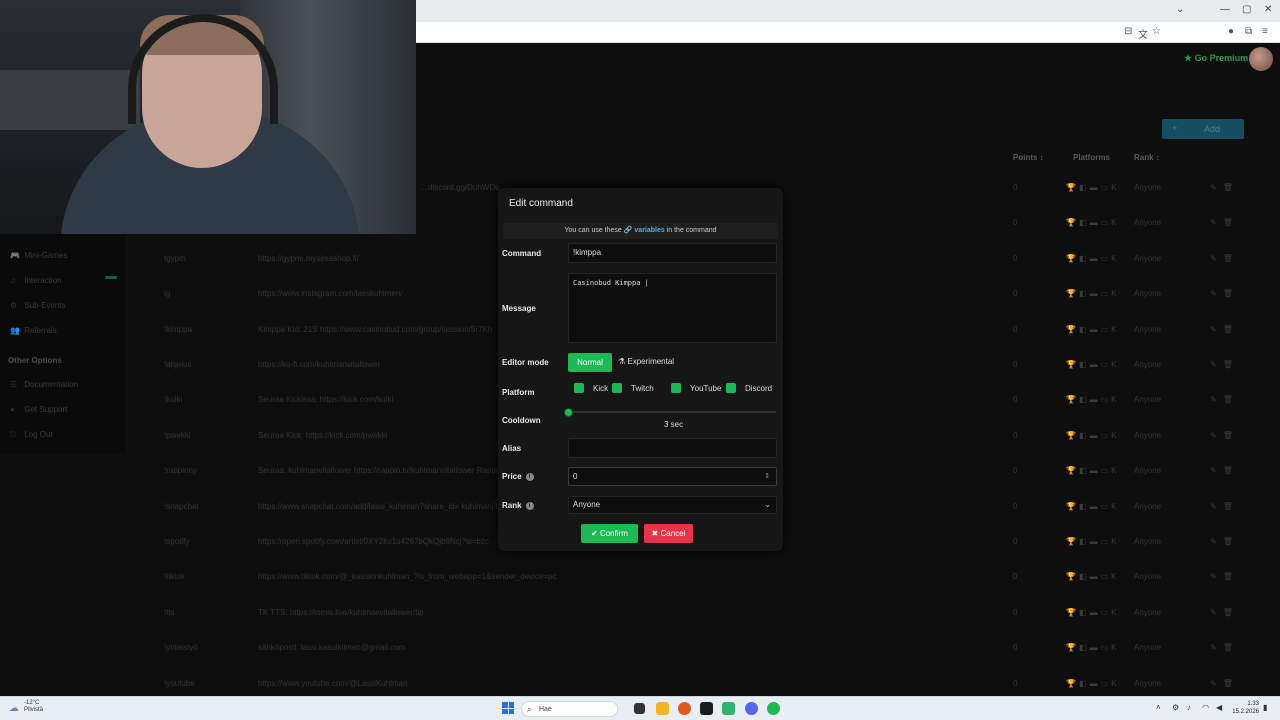 Image resolution: width=1280 pixels, height=720 pixels. What do you see at coordinates (1265, 31) in the screenshot?
I see `menu-icon: ≡` at bounding box center [1265, 31].